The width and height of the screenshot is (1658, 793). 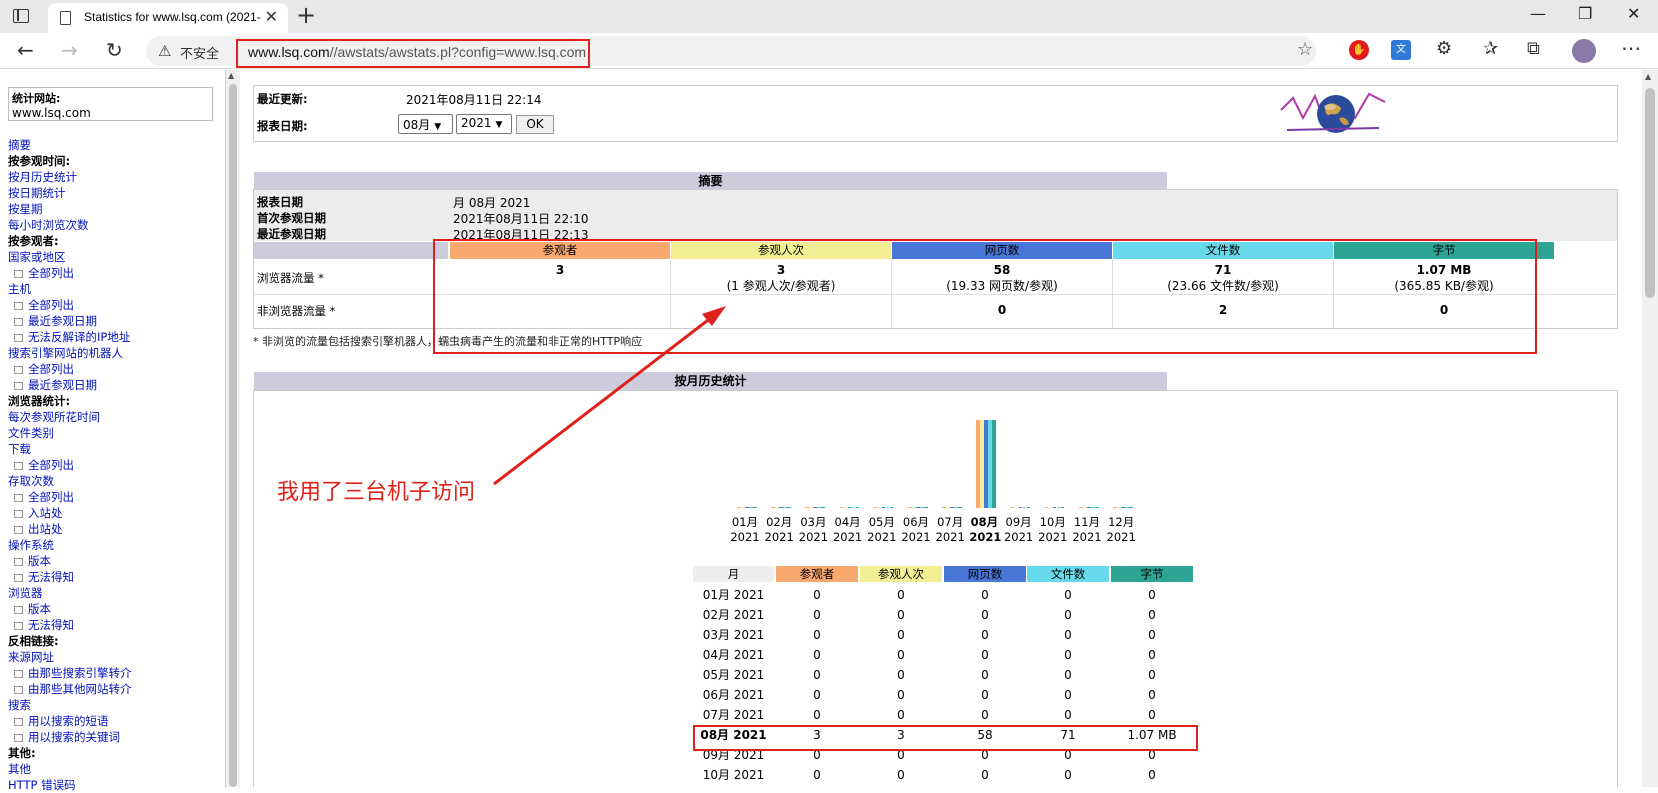 I want to click on sidebar-item: 用以搜索的短语, so click(x=115, y=721).